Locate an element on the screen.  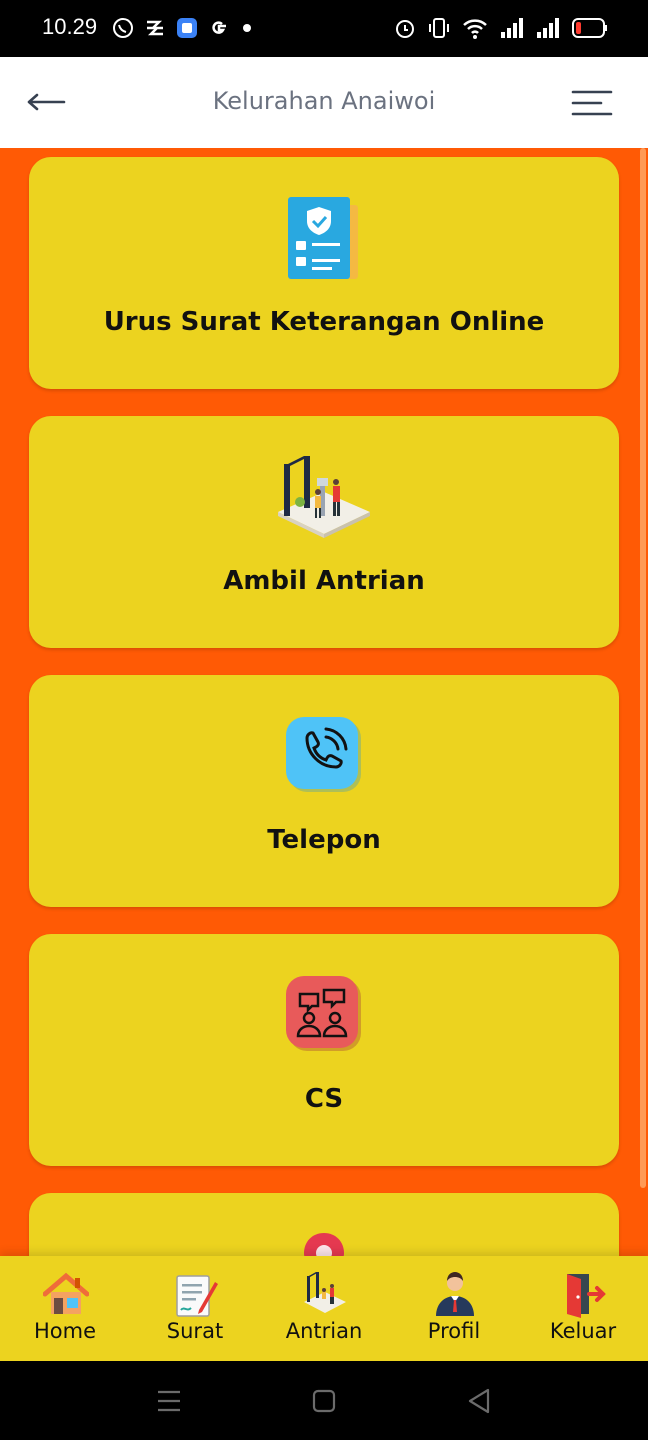
card-label: Telepon is located at coordinates (324, 840).